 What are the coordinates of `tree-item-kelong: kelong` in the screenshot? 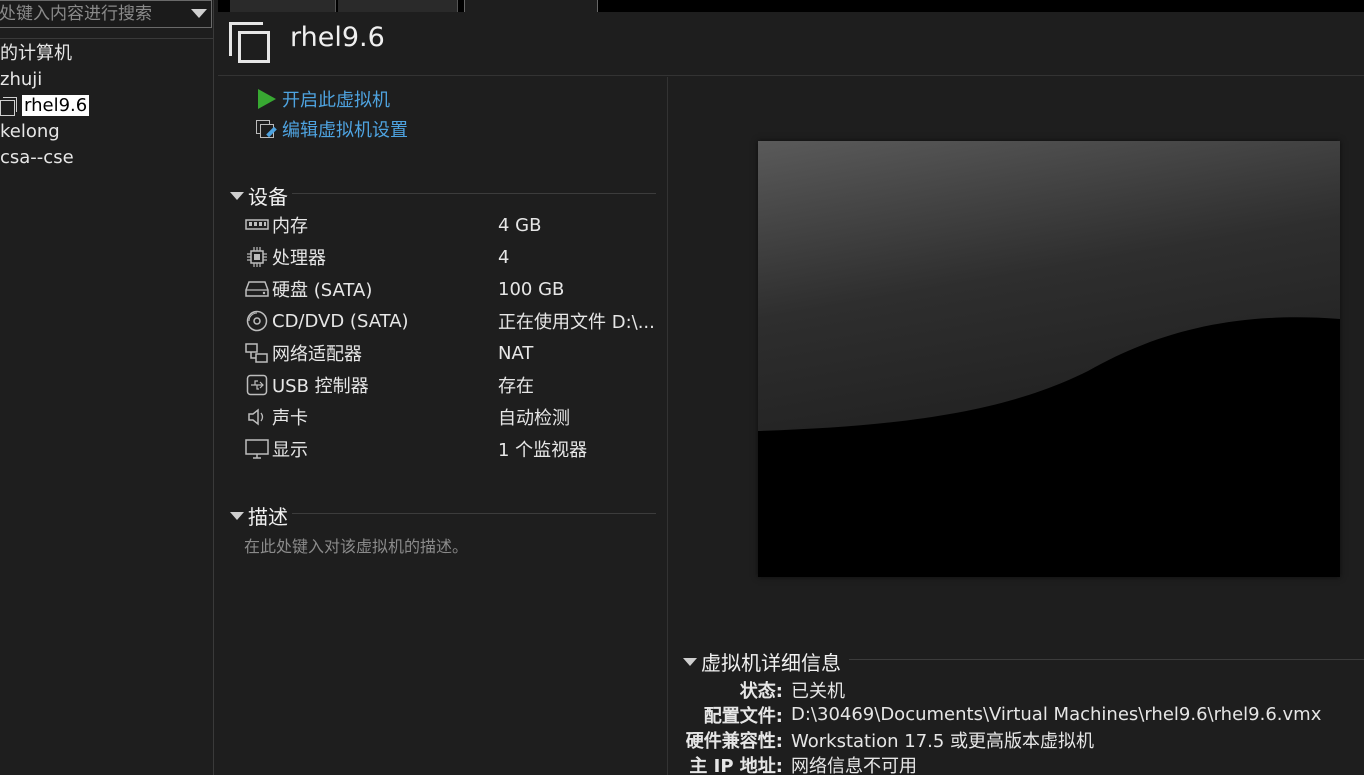 It's located at (30, 132).